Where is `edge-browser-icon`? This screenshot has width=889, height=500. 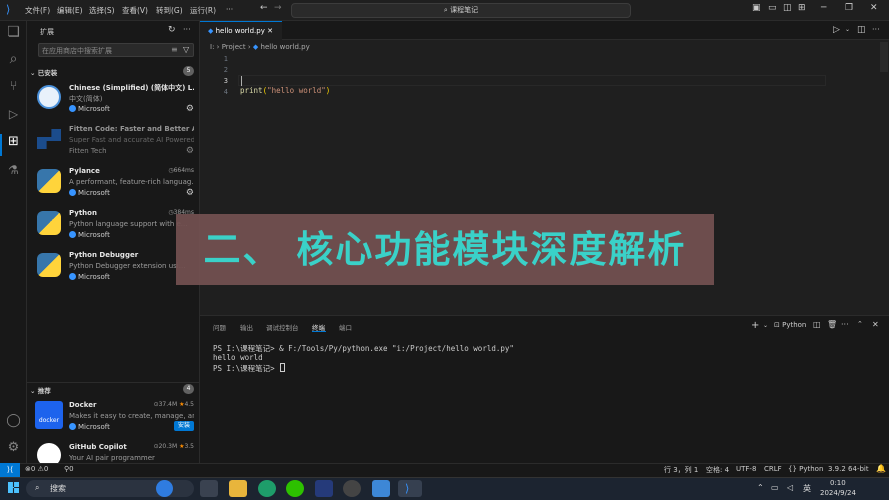 edge-browser-icon is located at coordinates (267, 488).